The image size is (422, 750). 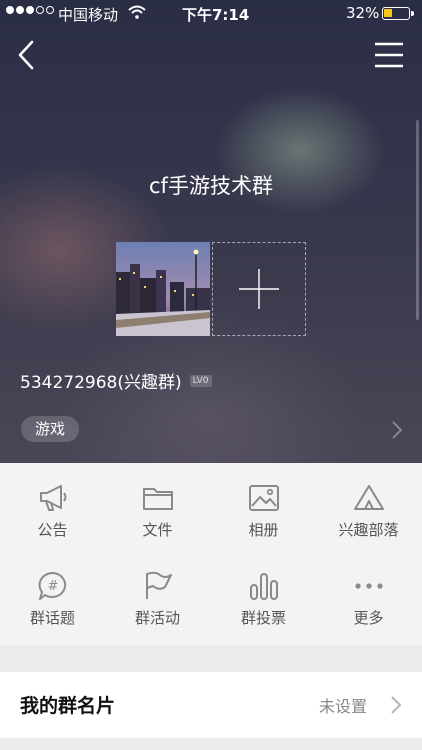 What do you see at coordinates (363, 13) in the screenshot?
I see `battery-percent: 32%` at bounding box center [363, 13].